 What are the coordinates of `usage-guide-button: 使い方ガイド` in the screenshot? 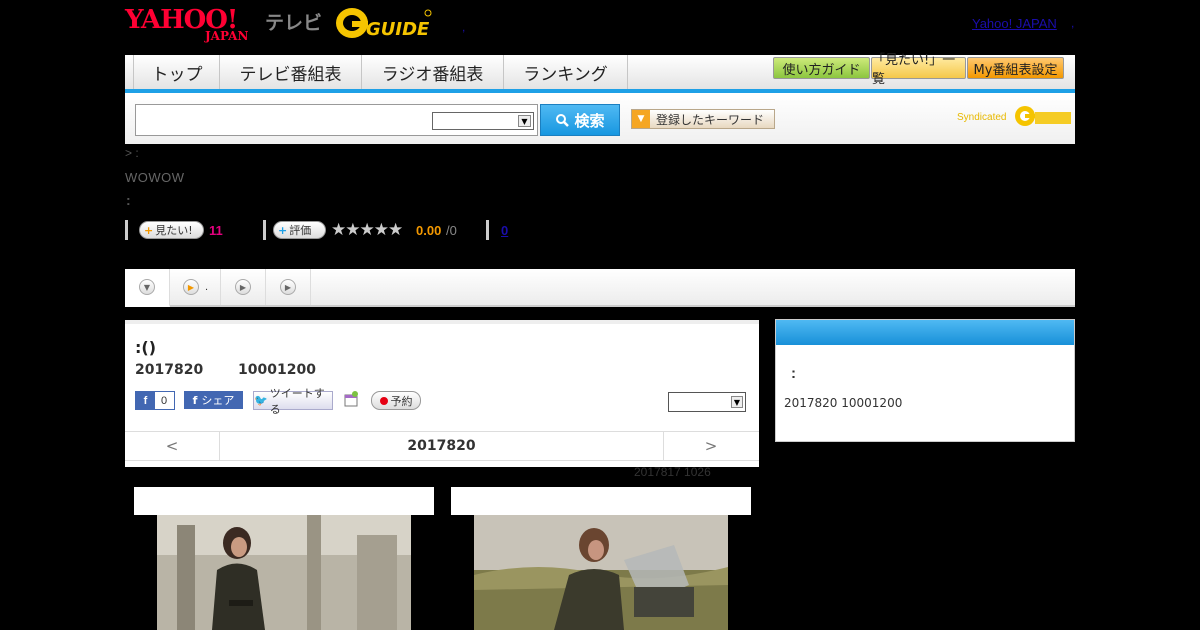 It's located at (821, 68).